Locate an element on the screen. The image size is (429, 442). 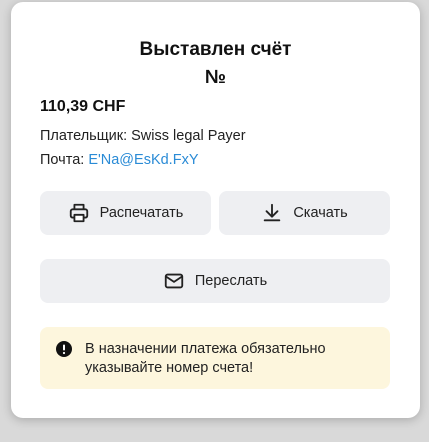
email-row: Почта: E'Na@EsKd.FxY is located at coordinates (119, 160).